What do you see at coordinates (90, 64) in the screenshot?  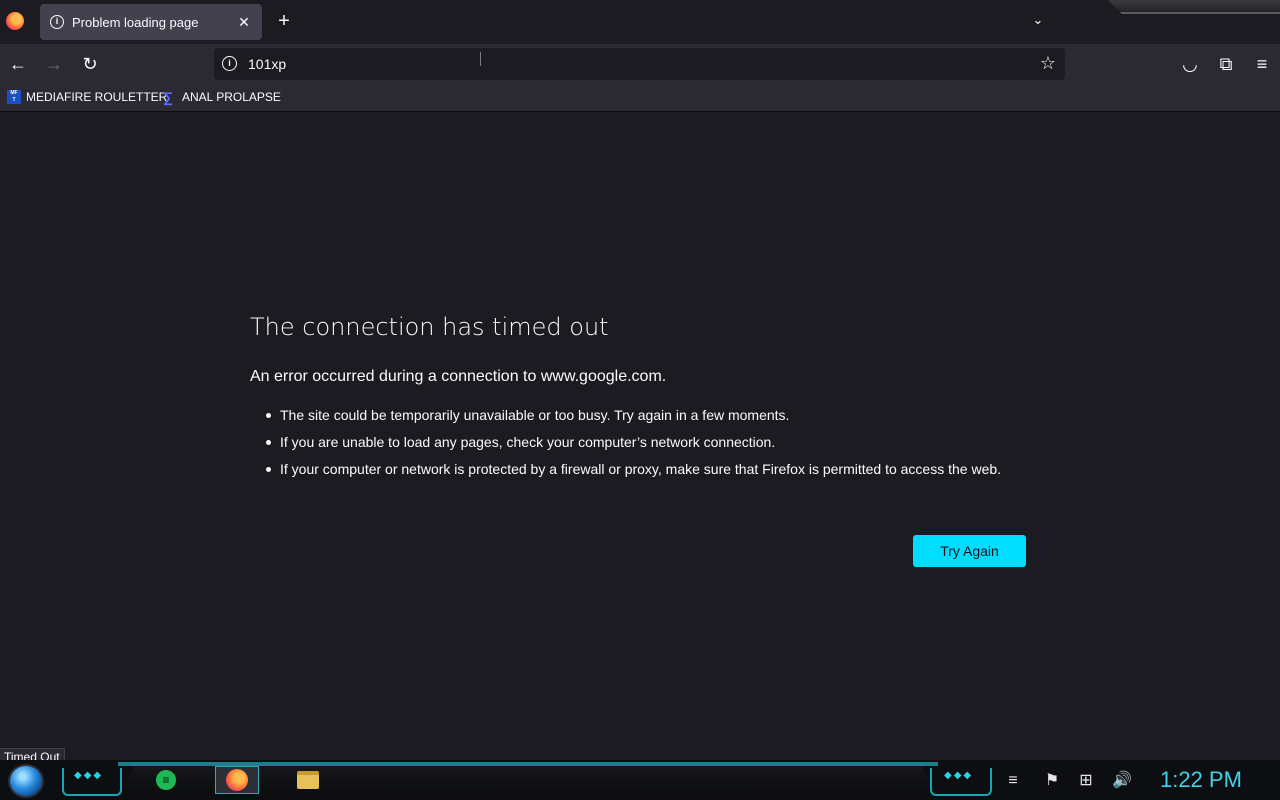 I see `reload-button: ↻` at bounding box center [90, 64].